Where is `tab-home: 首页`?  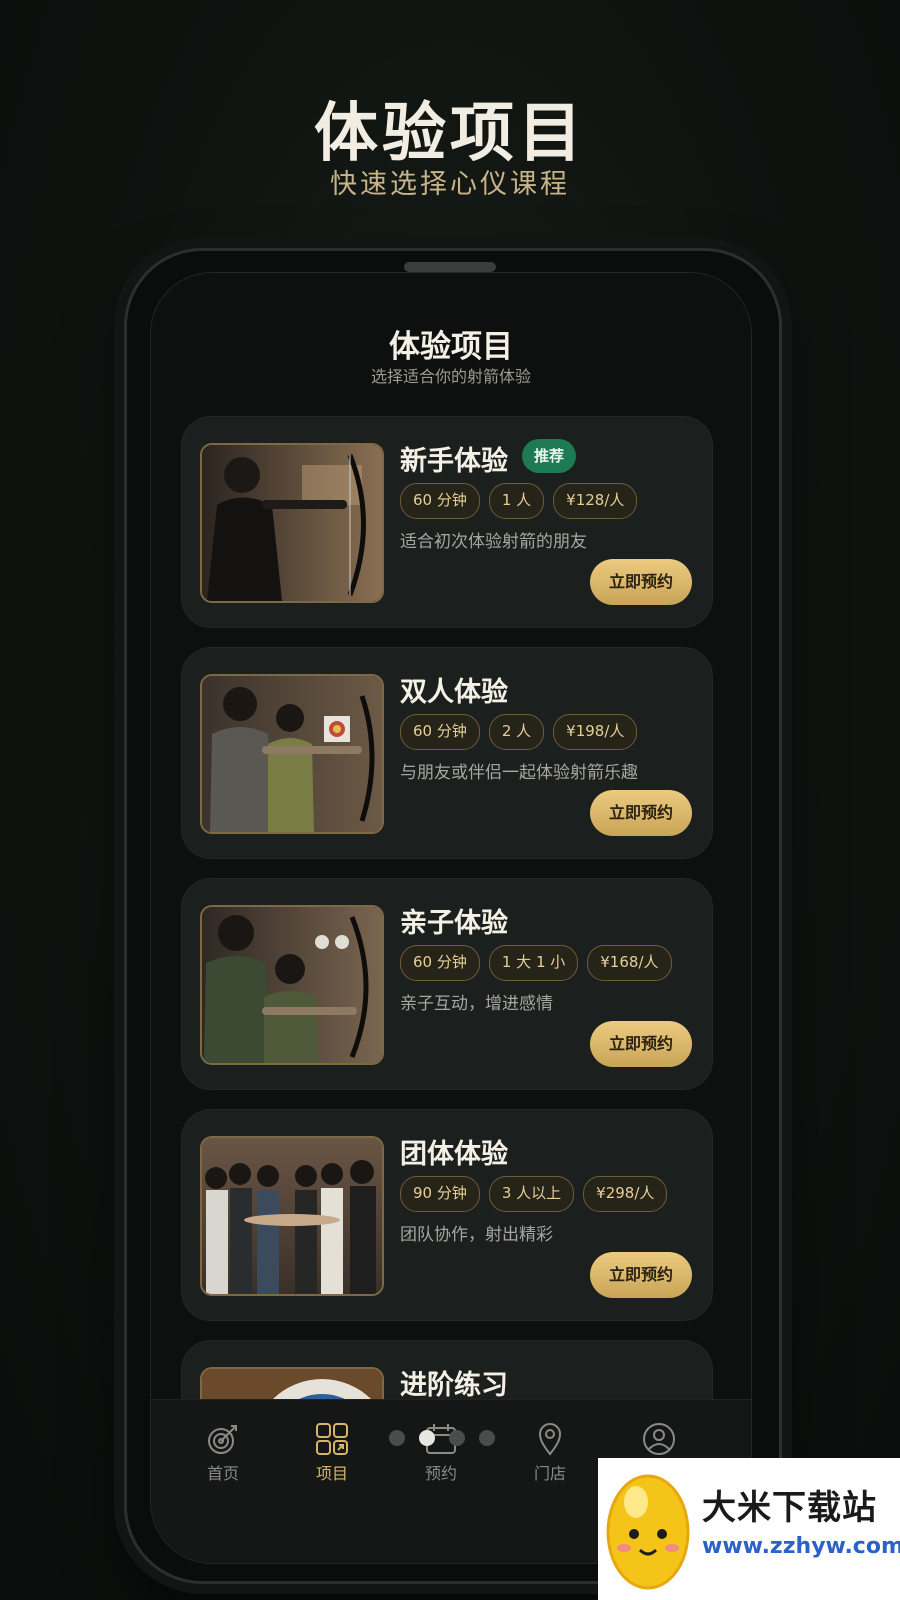 tab-home: 首页 is located at coordinates (223, 1453).